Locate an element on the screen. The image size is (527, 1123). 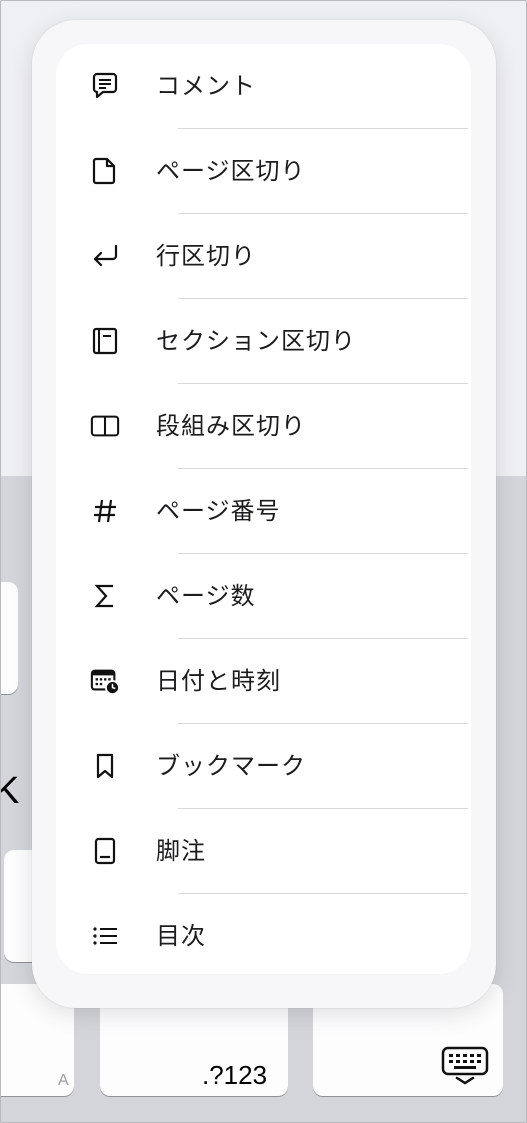
menu-item-column-break: 段組み区切り is located at coordinates (263, 426).